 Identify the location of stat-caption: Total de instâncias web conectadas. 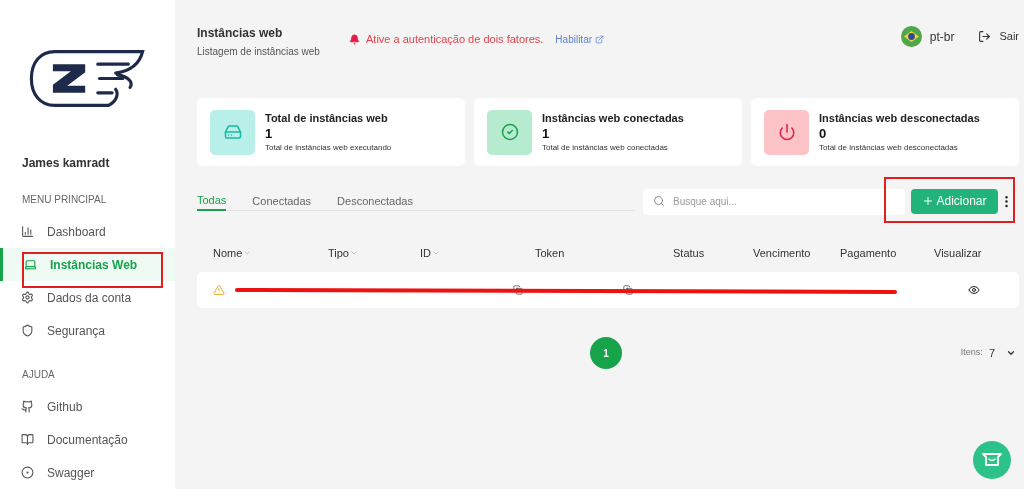
(605, 148).